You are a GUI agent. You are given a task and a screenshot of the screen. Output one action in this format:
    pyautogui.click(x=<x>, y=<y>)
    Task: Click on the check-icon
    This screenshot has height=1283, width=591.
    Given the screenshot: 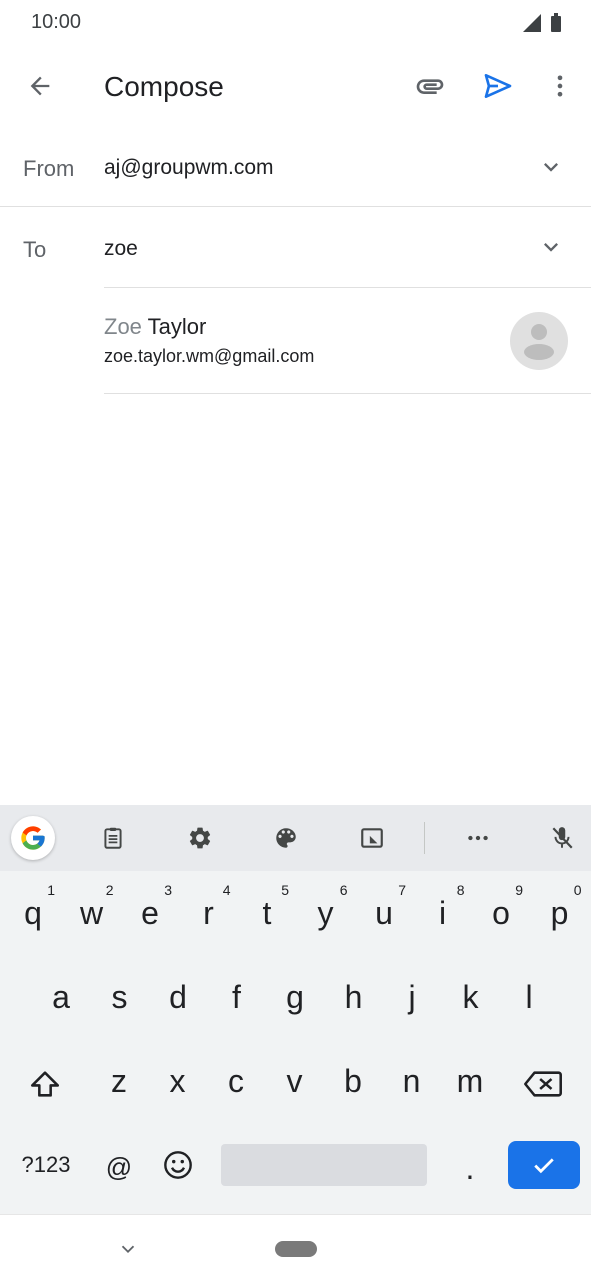 What is the action you would take?
    pyautogui.click(x=544, y=1166)
    